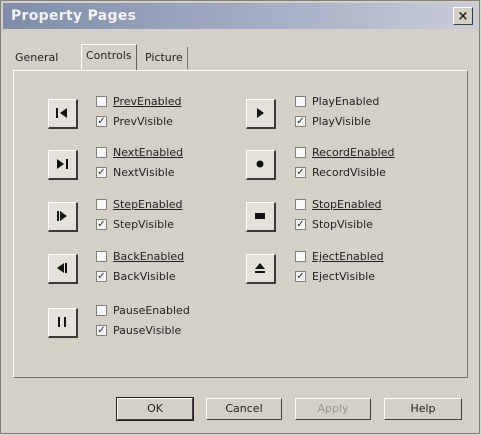 This screenshot has height=436, width=482. I want to click on apply-button: Apply, so click(333, 409).